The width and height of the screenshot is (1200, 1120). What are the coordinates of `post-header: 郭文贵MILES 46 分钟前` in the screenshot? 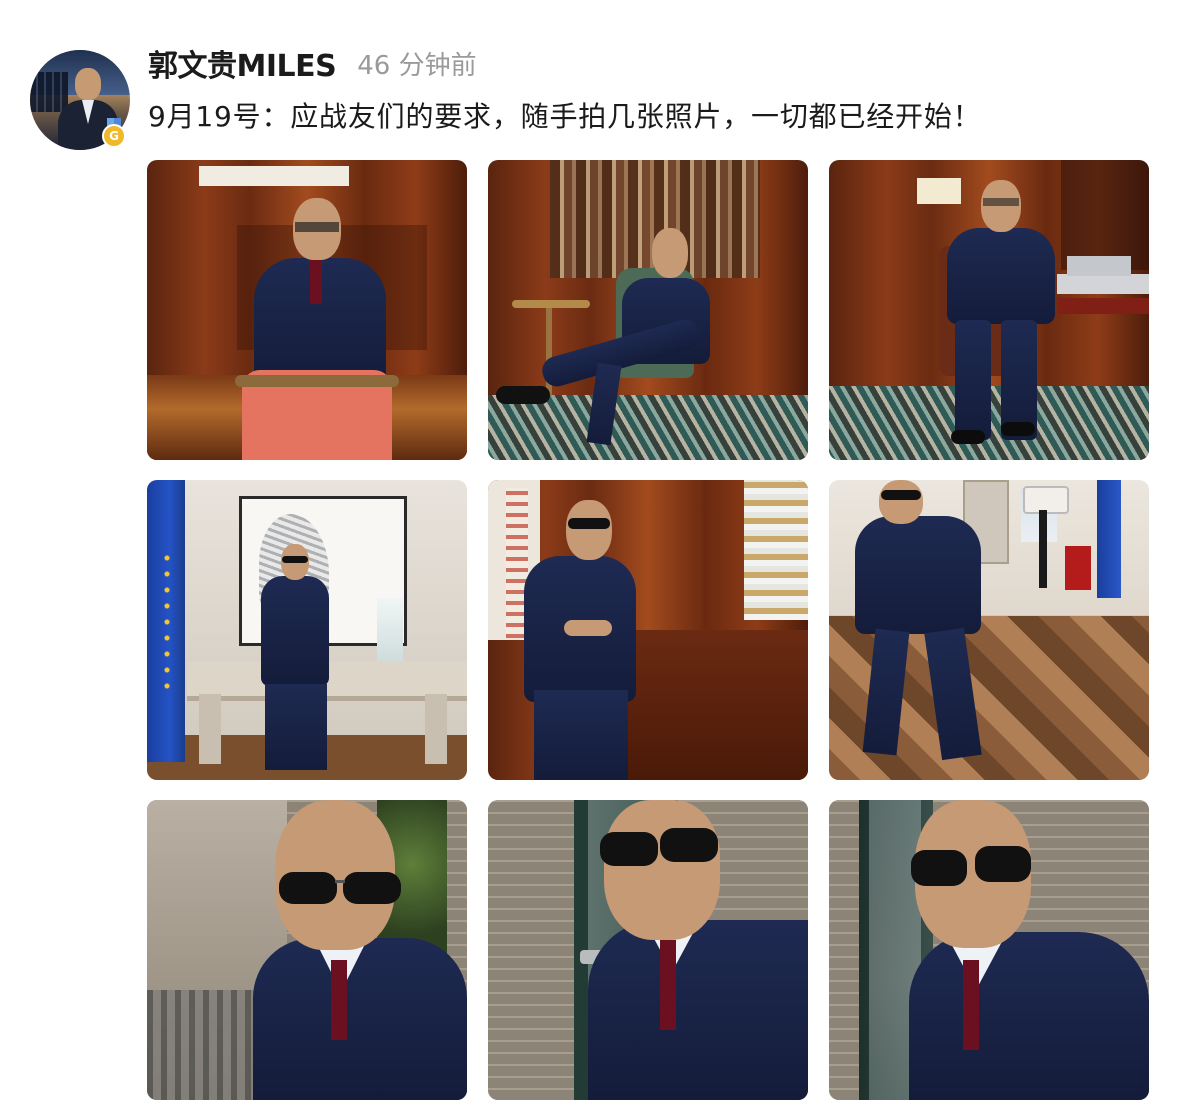 It's located at (312, 63).